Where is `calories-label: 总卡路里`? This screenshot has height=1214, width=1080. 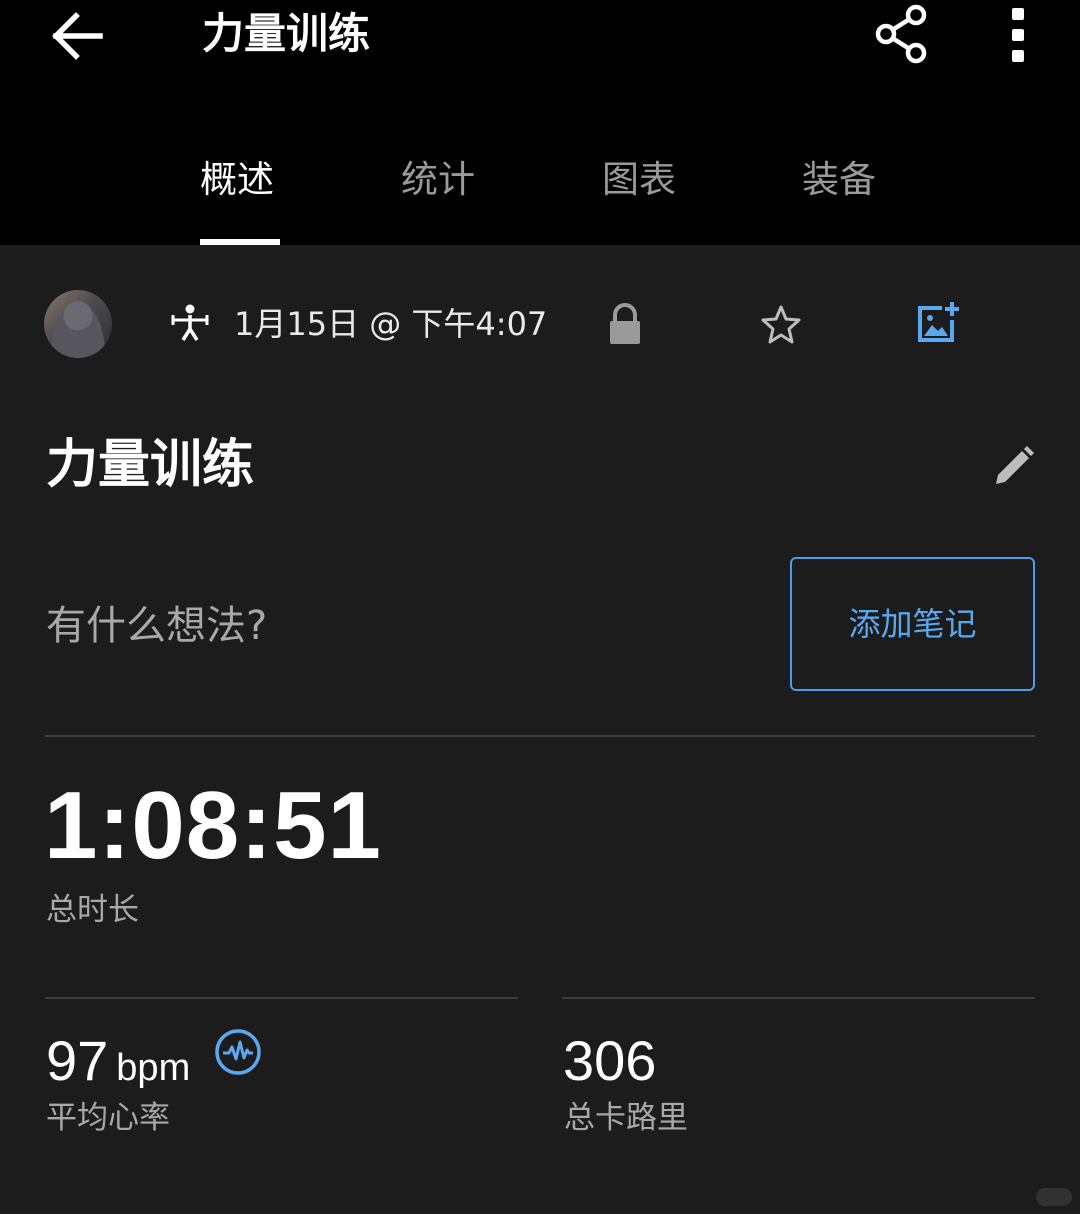
calories-label: 总卡路里 is located at coordinates (626, 1118).